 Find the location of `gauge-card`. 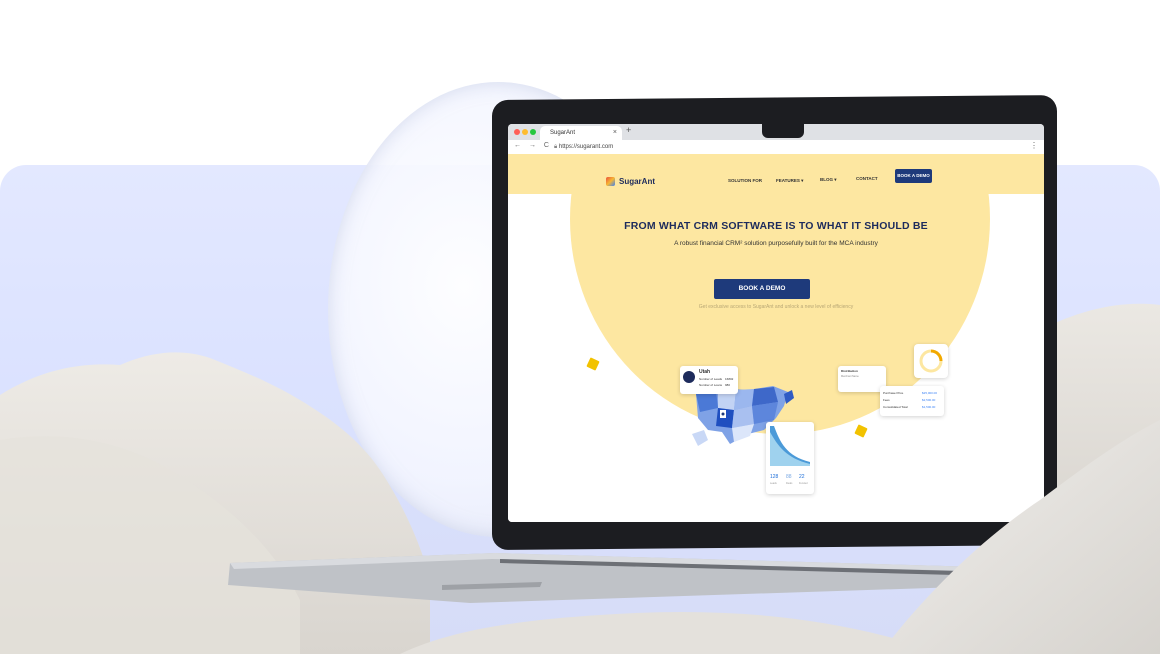

gauge-card is located at coordinates (931, 361).